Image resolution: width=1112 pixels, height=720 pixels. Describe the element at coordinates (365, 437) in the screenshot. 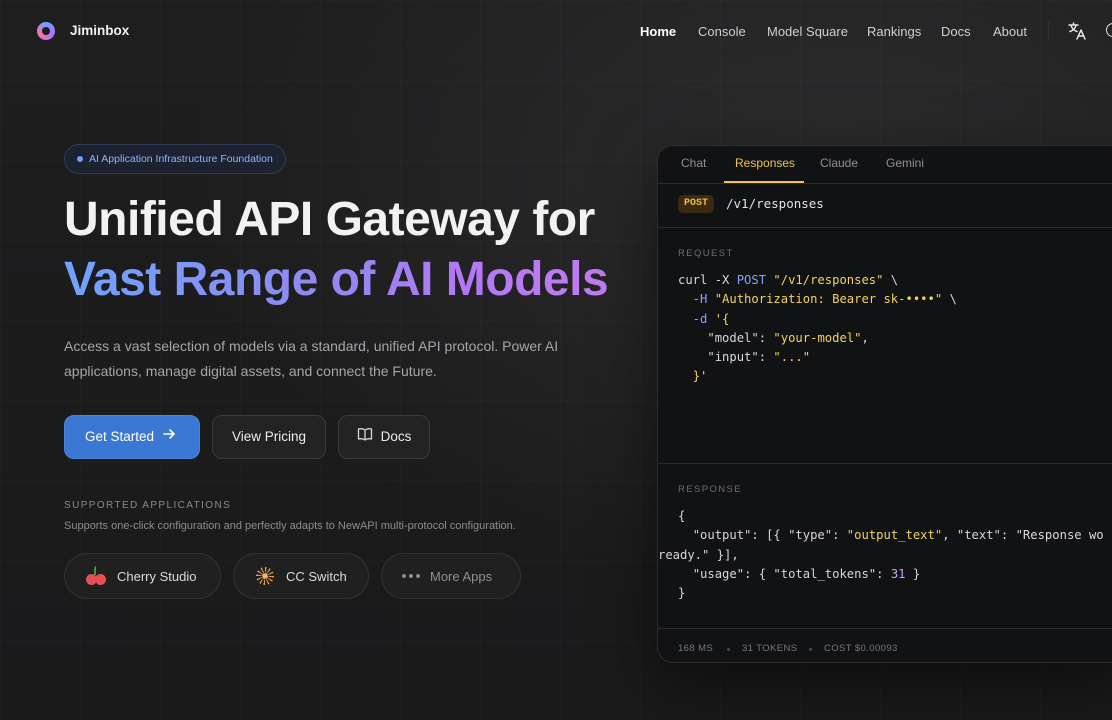

I see `book-icon` at that location.